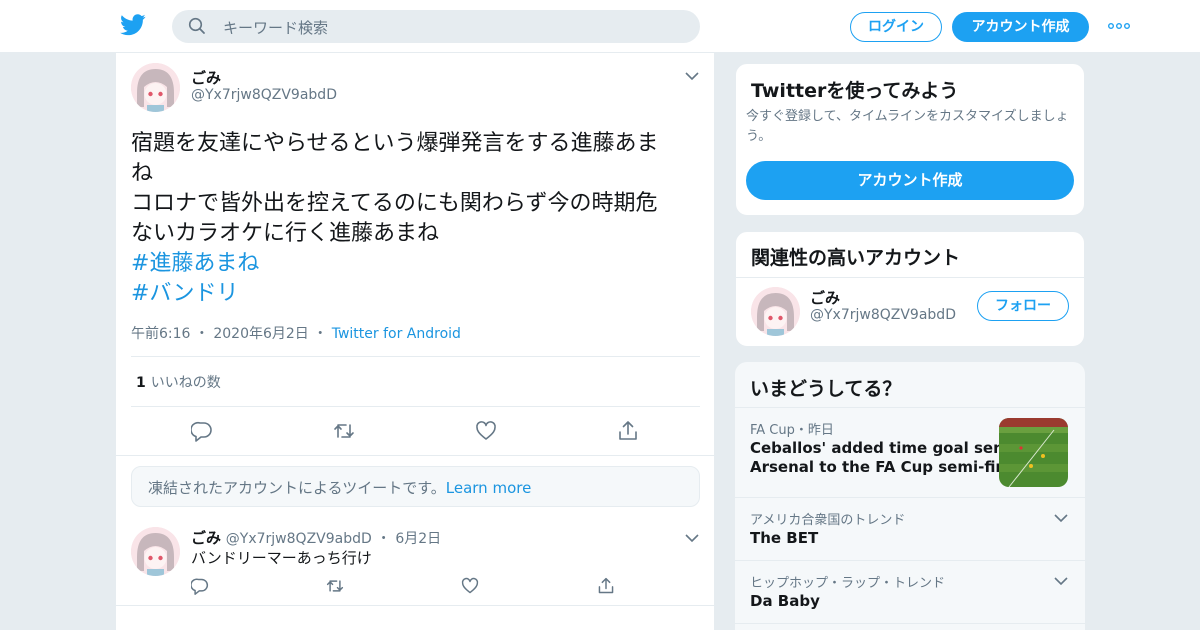  I want to click on tweet-timestamp: 午前6:16 ・ 2020年6月2日 ・ Twitter for Android, so click(296, 334).